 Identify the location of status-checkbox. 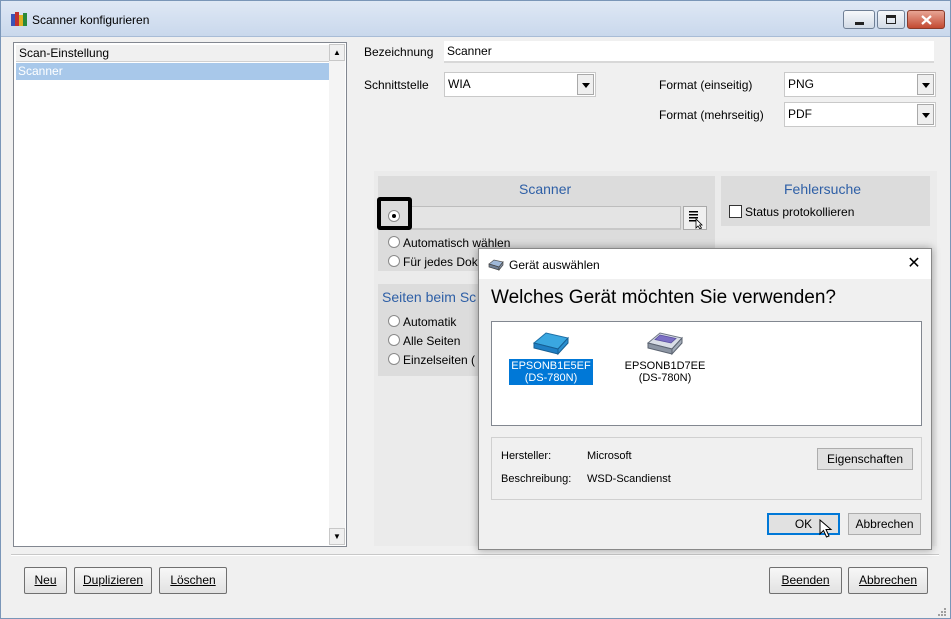
(735, 211).